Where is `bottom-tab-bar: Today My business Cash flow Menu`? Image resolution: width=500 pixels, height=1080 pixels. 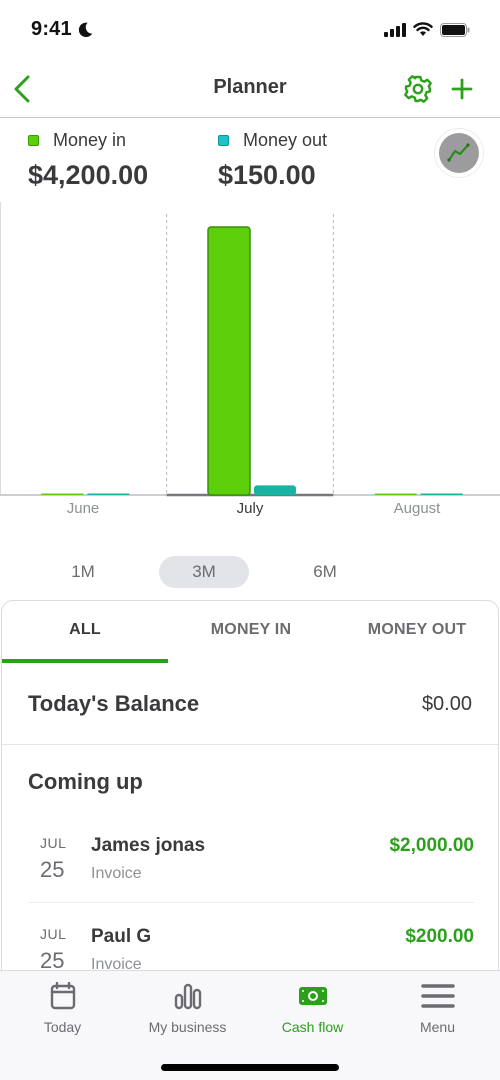 bottom-tab-bar: Today My business Cash flow Menu is located at coordinates (250, 1025).